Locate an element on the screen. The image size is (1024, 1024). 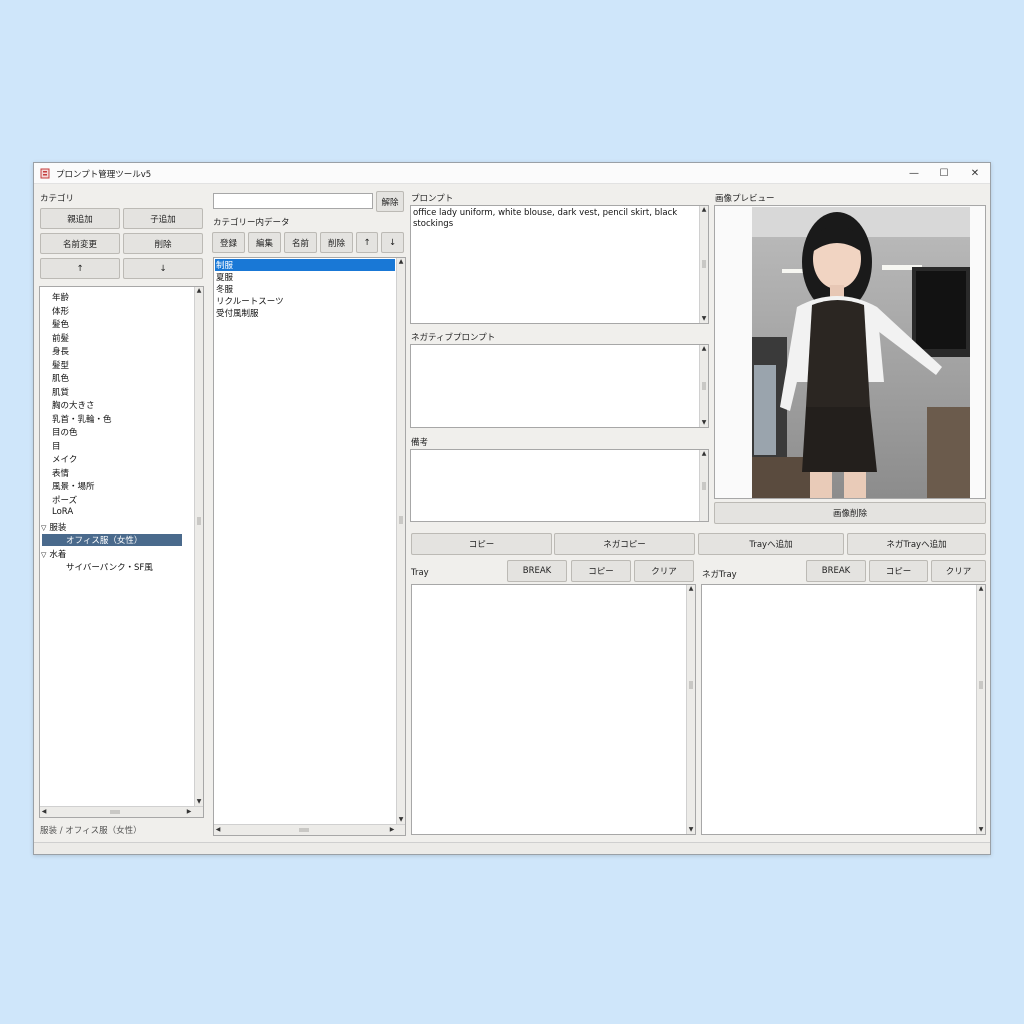
negative-prompt-textarea: ▲ ▼ is located at coordinates (559, 386).